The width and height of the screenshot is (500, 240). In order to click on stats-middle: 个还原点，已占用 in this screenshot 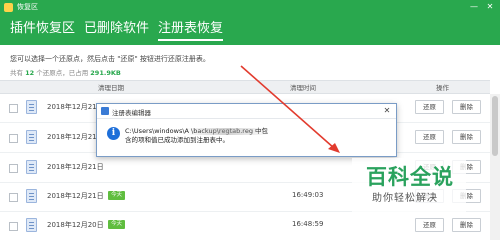, I will do `click(62, 73)`.